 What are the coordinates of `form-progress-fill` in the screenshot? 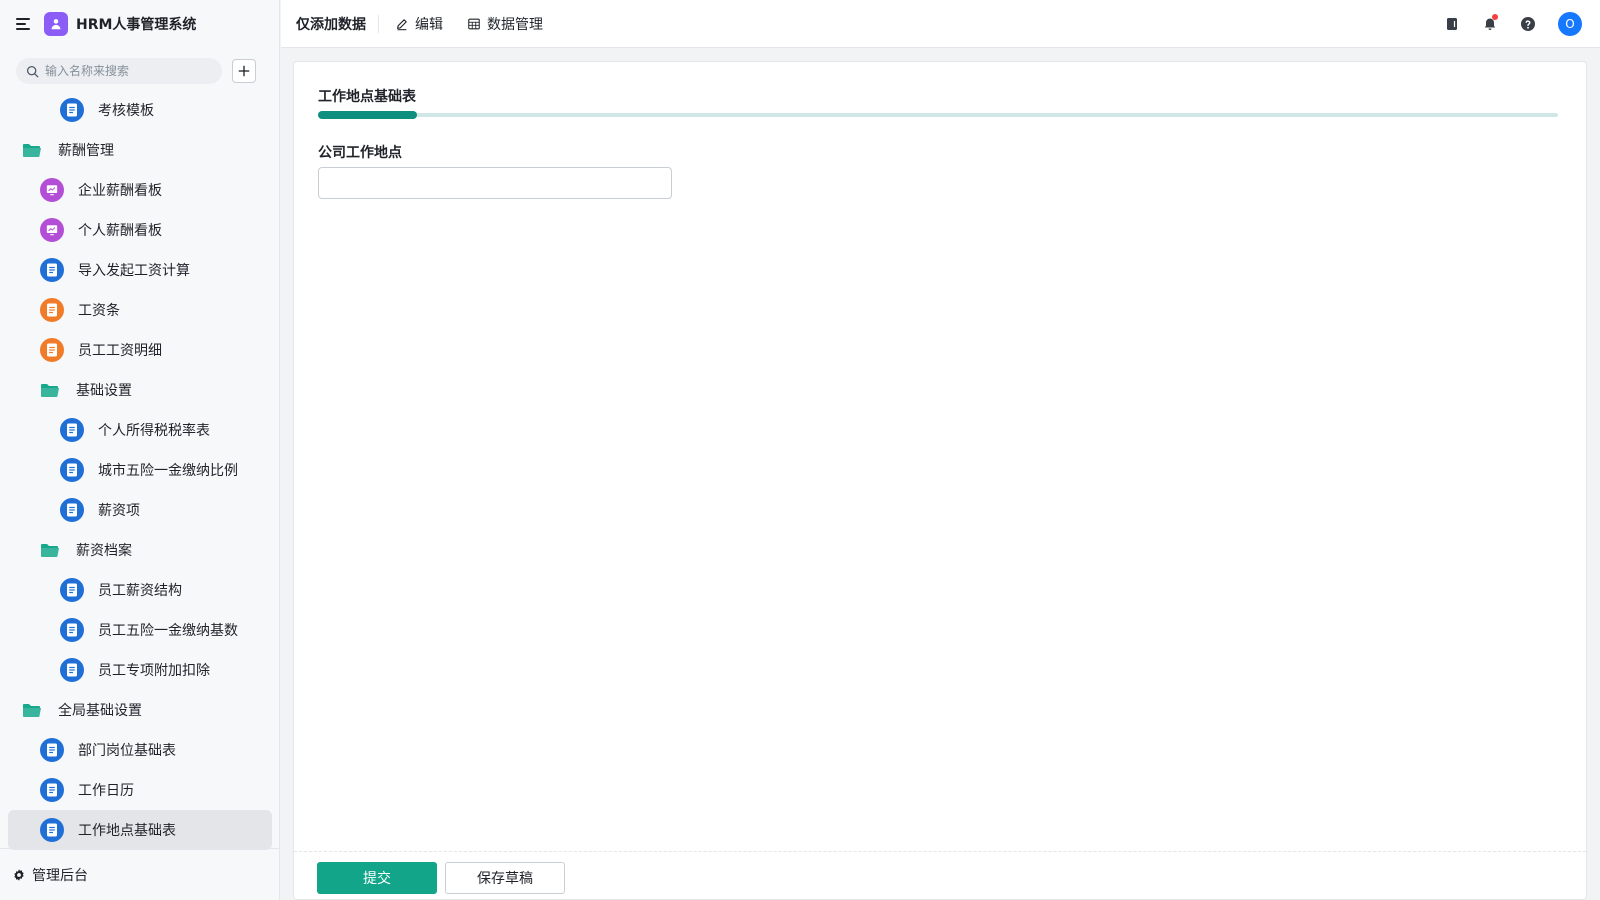 It's located at (368, 115).